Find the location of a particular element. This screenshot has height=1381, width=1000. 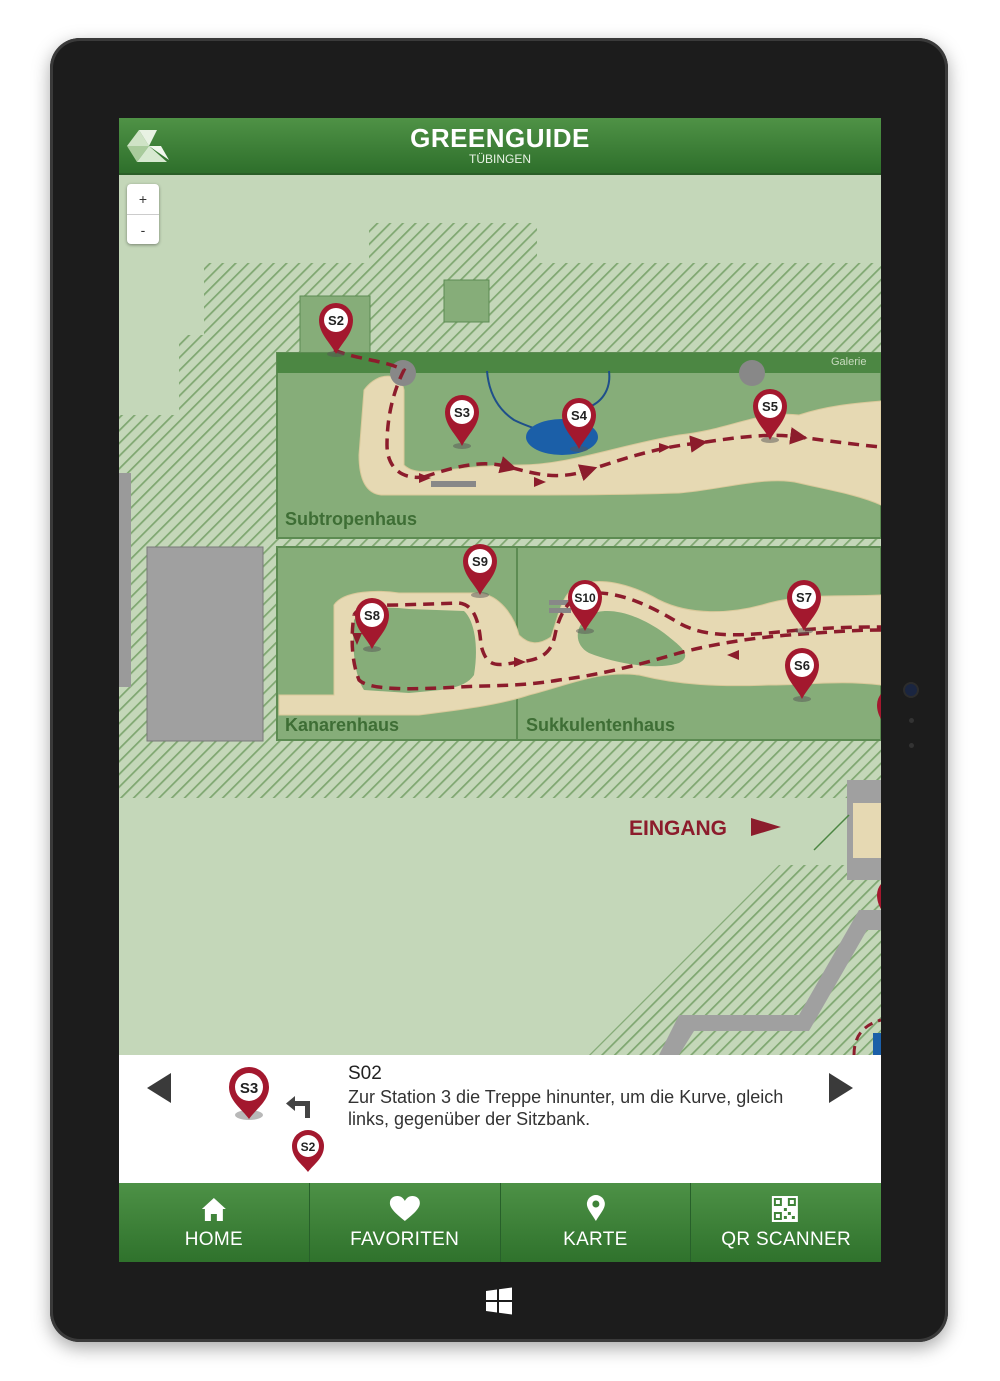

zoom-in-button: + is located at coordinates (143, 199).